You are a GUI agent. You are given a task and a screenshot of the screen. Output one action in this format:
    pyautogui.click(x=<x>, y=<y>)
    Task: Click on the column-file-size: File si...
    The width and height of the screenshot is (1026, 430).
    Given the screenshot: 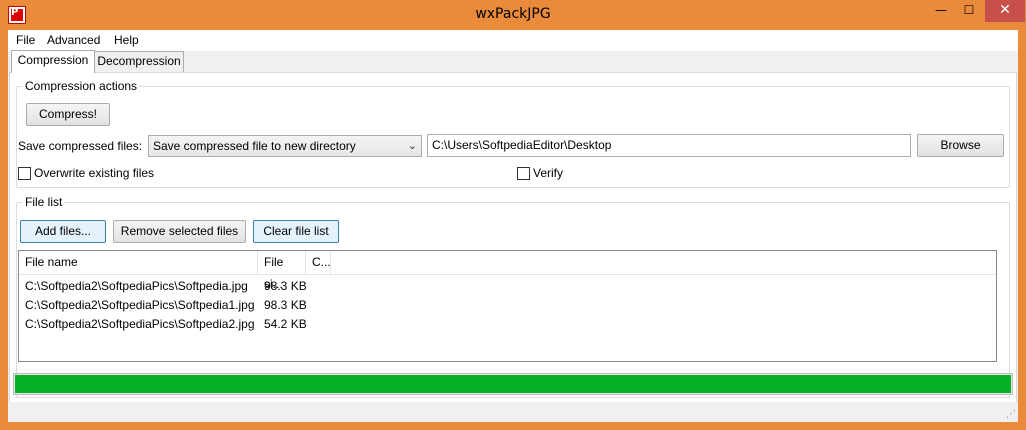 What is the action you would take?
    pyautogui.click(x=282, y=271)
    